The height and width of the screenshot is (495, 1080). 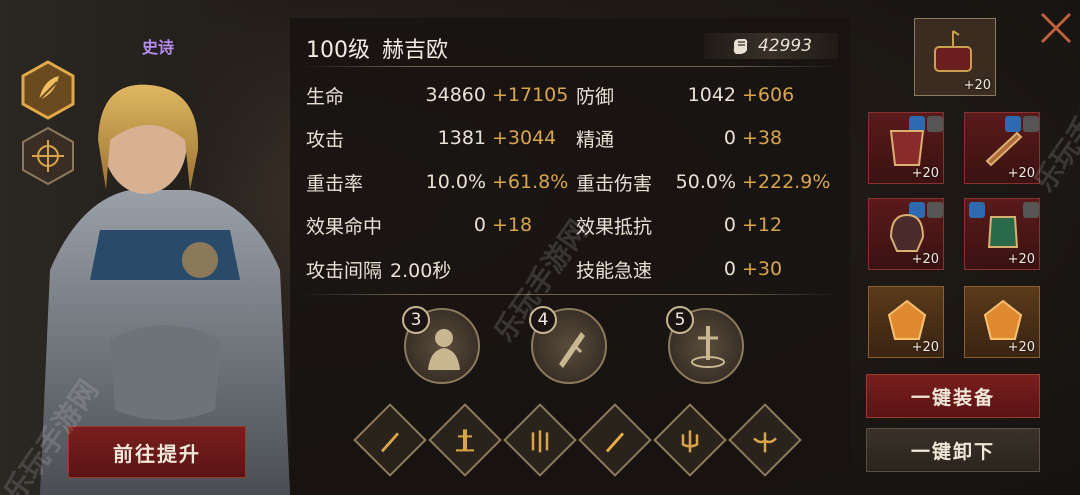 I want to click on stat-label: 重击伤害, so click(x=614, y=183).